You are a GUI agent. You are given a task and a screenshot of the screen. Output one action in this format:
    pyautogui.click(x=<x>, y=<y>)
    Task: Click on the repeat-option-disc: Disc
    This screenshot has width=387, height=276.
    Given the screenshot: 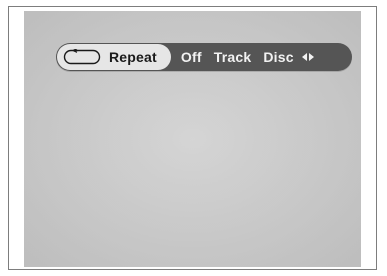 What is the action you would take?
    pyautogui.click(x=278, y=57)
    